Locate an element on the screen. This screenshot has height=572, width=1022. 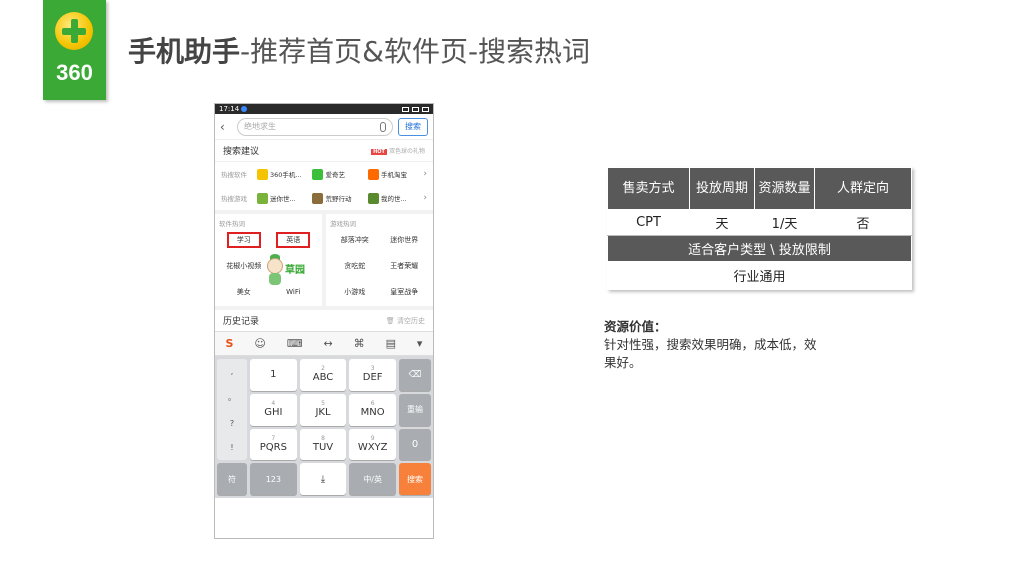
resource-value-description: 资源价值： 针对性强，搜索效果明确，成本低，效果好。 is located at coordinates (714, 345).